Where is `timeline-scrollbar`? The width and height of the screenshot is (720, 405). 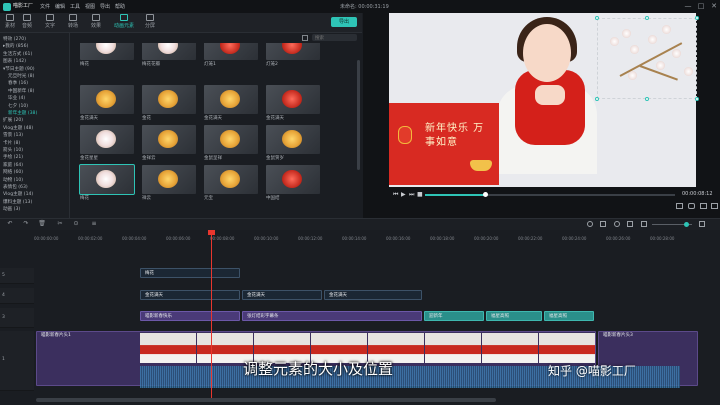 timeline-scrollbar is located at coordinates (266, 400).